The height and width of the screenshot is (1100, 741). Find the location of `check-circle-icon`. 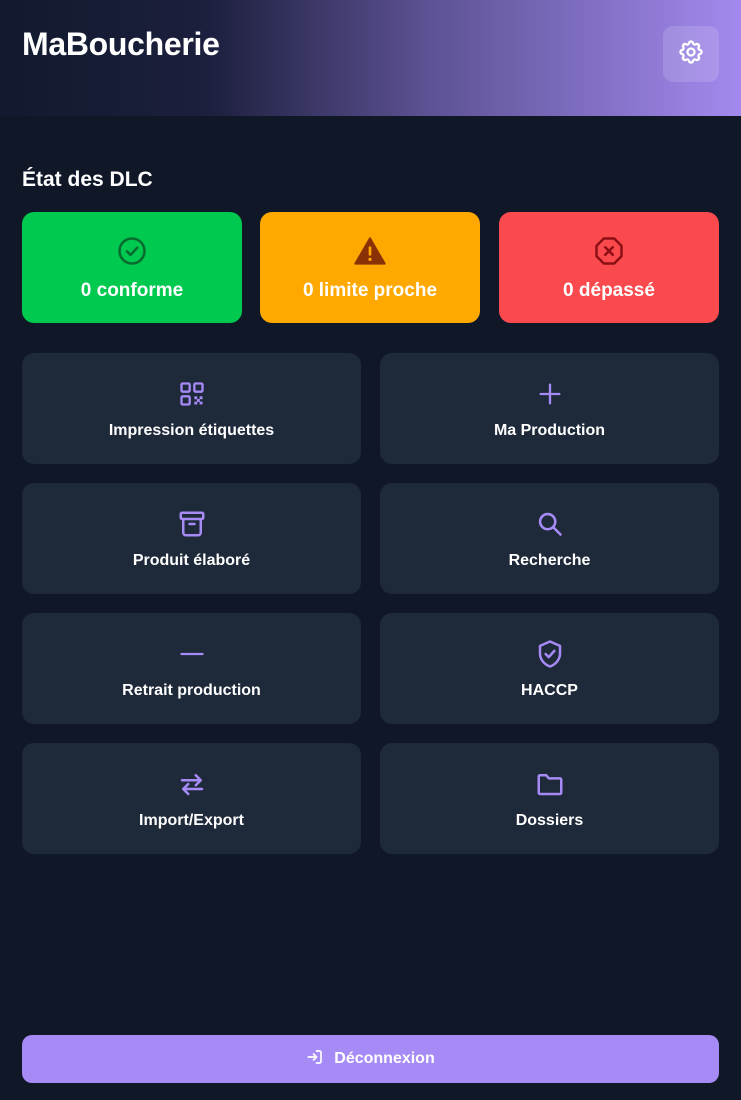

check-circle-icon is located at coordinates (132, 251).